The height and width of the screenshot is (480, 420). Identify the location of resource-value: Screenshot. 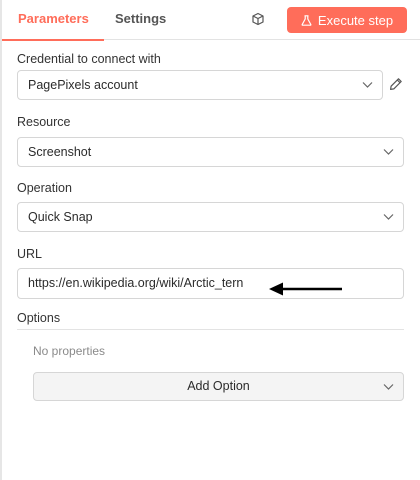
(60, 152).